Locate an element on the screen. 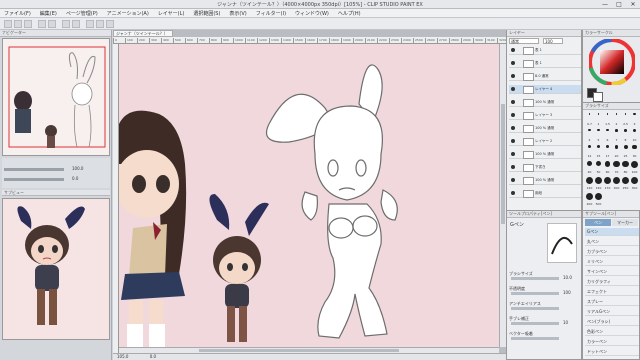 This screenshot has height=360, width=640. brush-size-item: 400 is located at coordinates (589, 199).